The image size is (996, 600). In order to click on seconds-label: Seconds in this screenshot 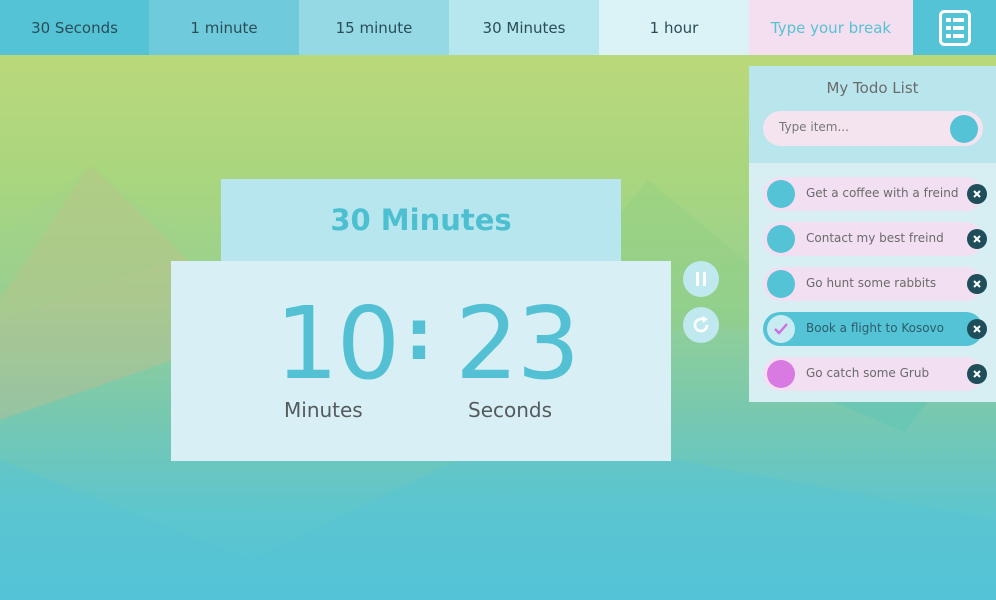, I will do `click(510, 410)`.